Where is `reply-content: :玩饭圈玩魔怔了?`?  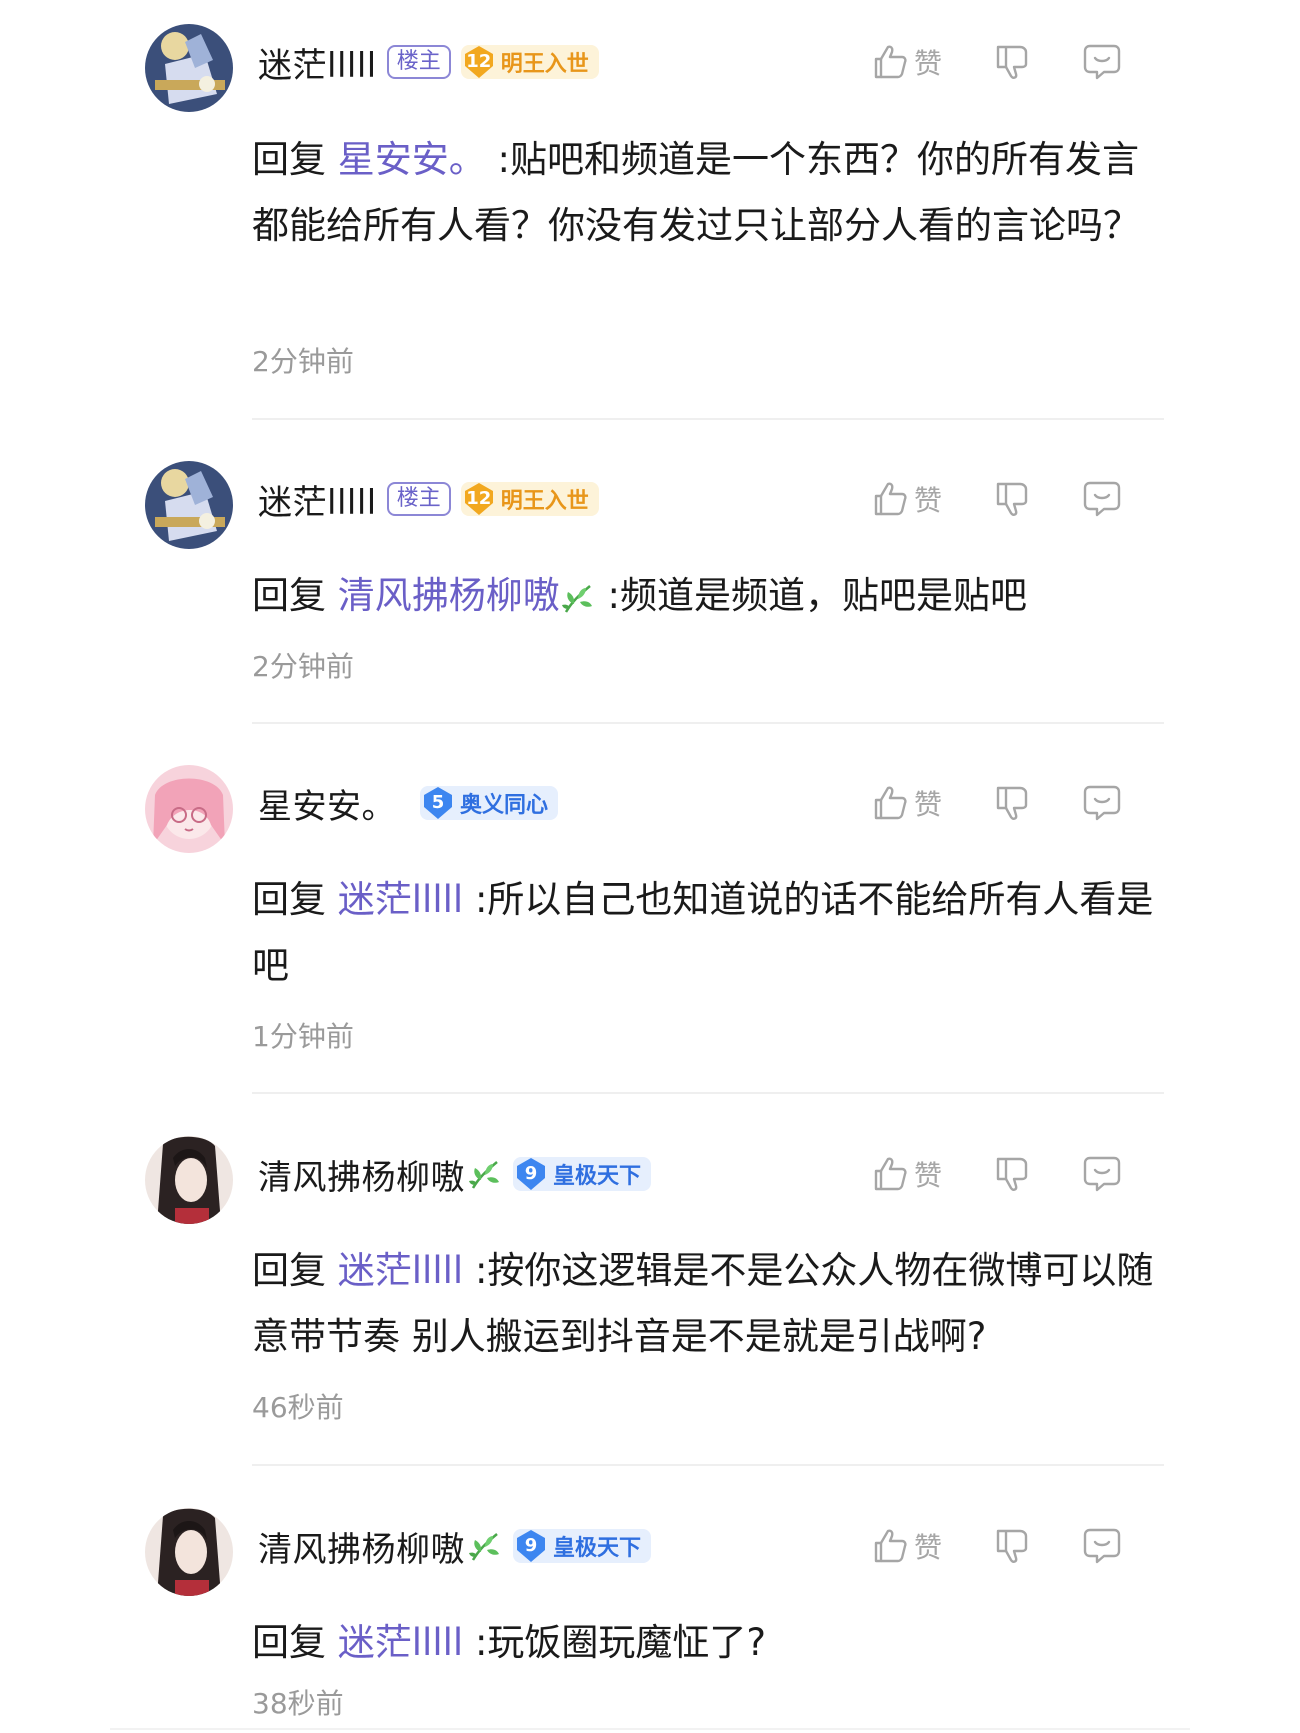
reply-content: :玩饭圈玩魔怔了? is located at coordinates (620, 1642).